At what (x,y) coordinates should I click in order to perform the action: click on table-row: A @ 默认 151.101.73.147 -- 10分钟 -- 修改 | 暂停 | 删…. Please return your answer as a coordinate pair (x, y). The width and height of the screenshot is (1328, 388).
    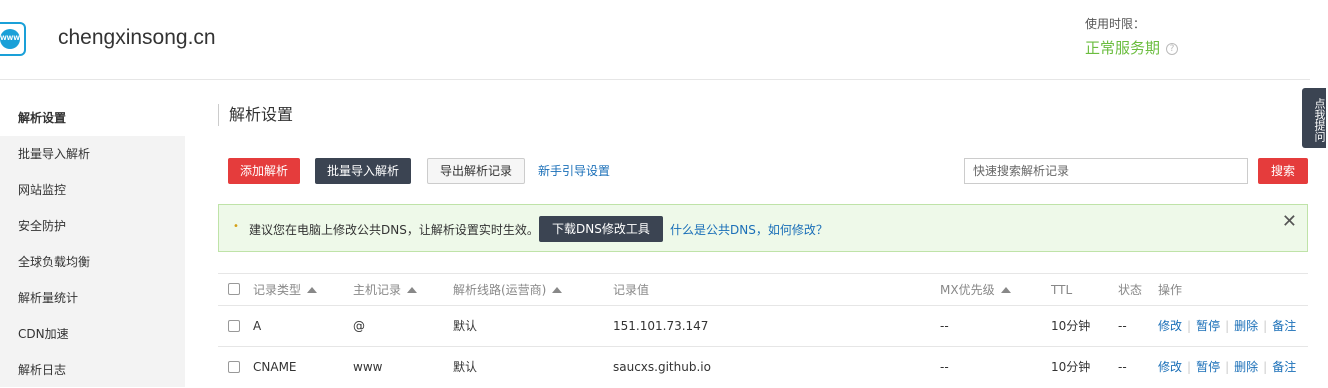
    Looking at the image, I should click on (763, 325).